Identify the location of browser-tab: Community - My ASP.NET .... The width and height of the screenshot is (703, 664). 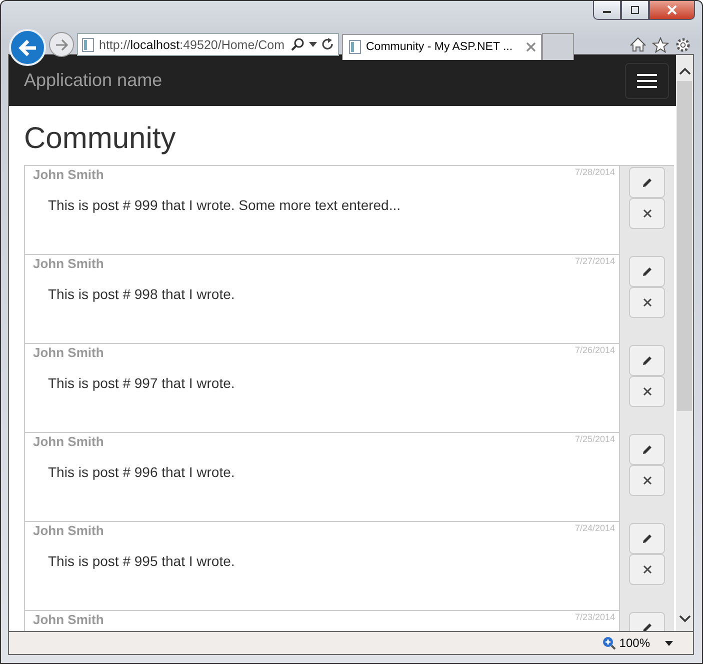
(442, 47).